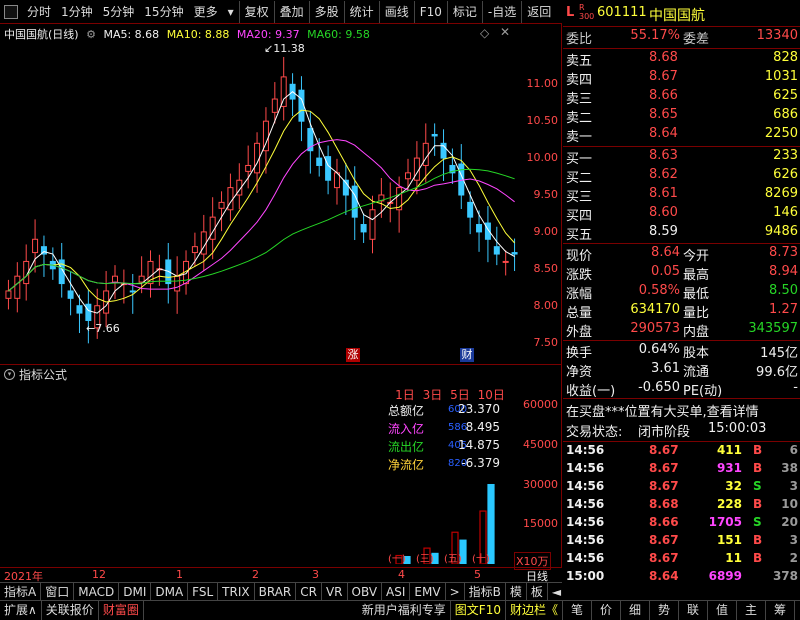 The height and width of the screenshot is (620, 800). Describe the element at coordinates (681, 560) in the screenshot. I see `trade-tick-row: 14:56 8.67 11 B 2` at that location.